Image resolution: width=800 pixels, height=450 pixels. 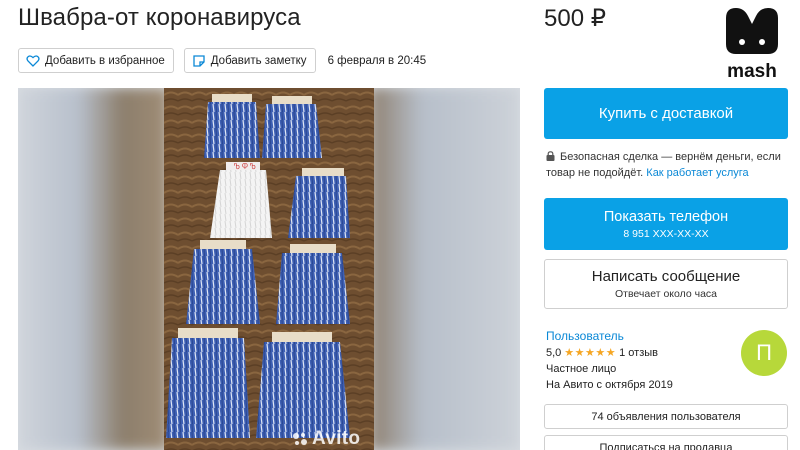 What do you see at coordinates (581, 369) in the screenshot?
I see `seller-type: Частное лицо` at bounding box center [581, 369].